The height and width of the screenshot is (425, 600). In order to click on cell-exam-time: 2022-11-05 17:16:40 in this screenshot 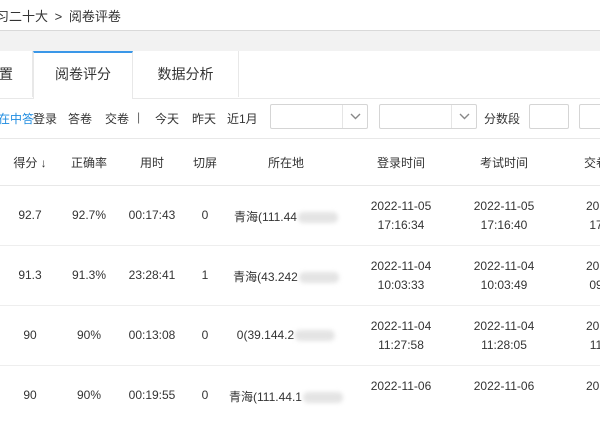, I will do `click(504, 216)`.